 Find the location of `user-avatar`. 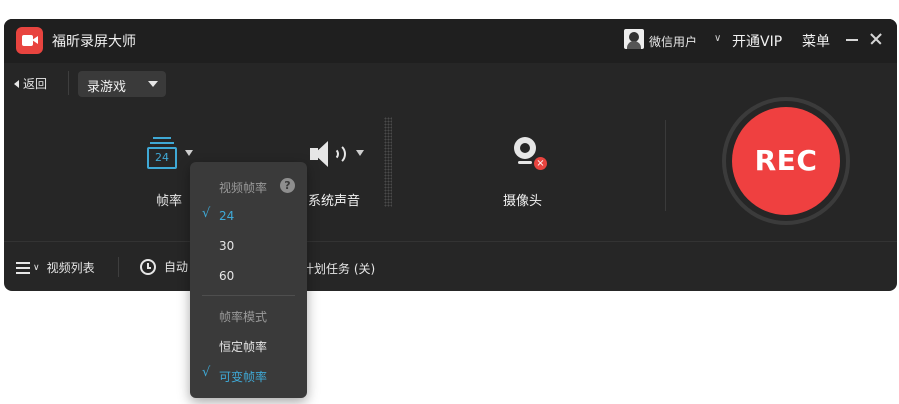

user-avatar is located at coordinates (634, 39).